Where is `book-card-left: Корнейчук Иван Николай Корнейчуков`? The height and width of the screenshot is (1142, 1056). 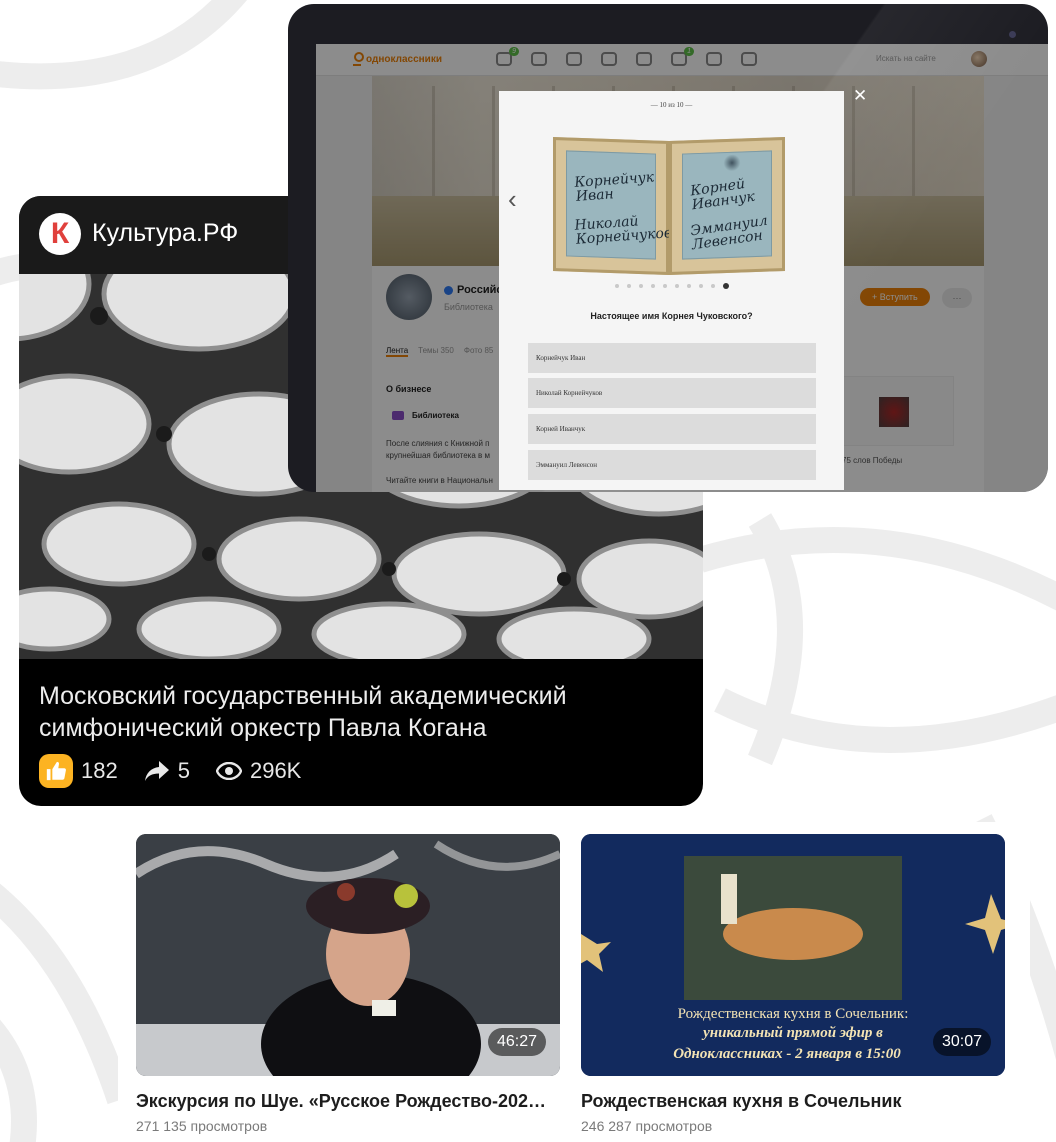 book-card-left: Корнейчук Иван Николай Корнейчуков is located at coordinates (619, 205).